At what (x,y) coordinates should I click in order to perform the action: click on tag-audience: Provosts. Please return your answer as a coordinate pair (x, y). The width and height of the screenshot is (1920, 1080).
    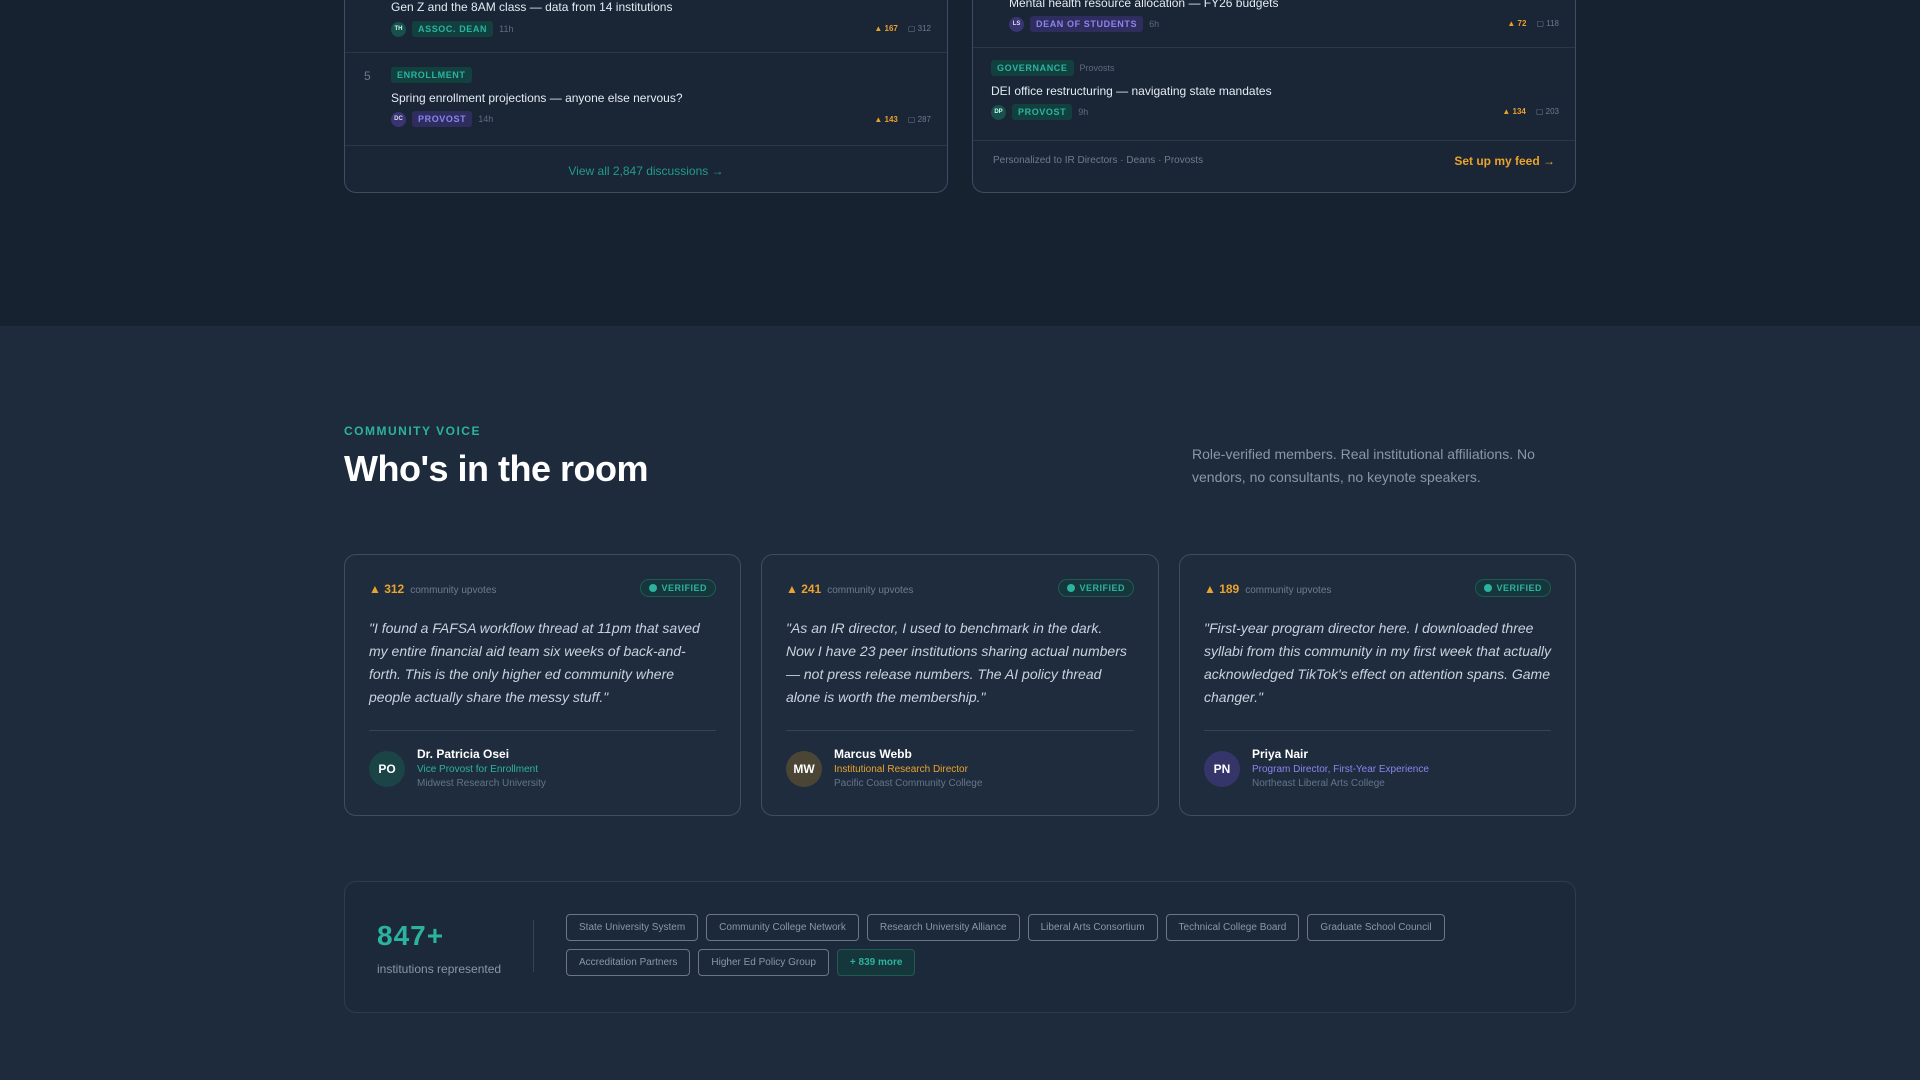
    Looking at the image, I should click on (1097, 68).